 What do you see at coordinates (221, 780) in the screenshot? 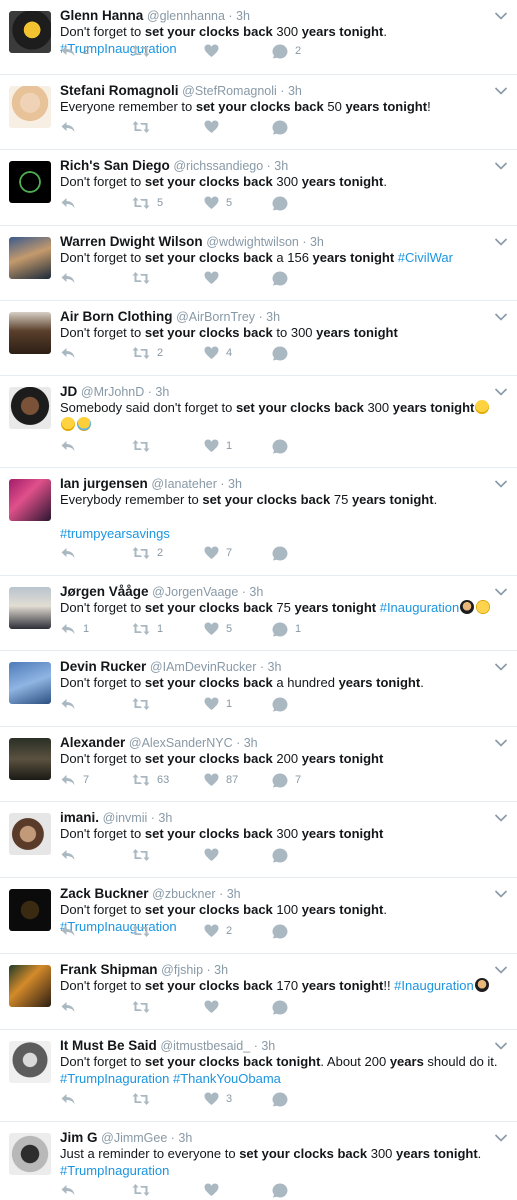
I see `like-button: 87` at bounding box center [221, 780].